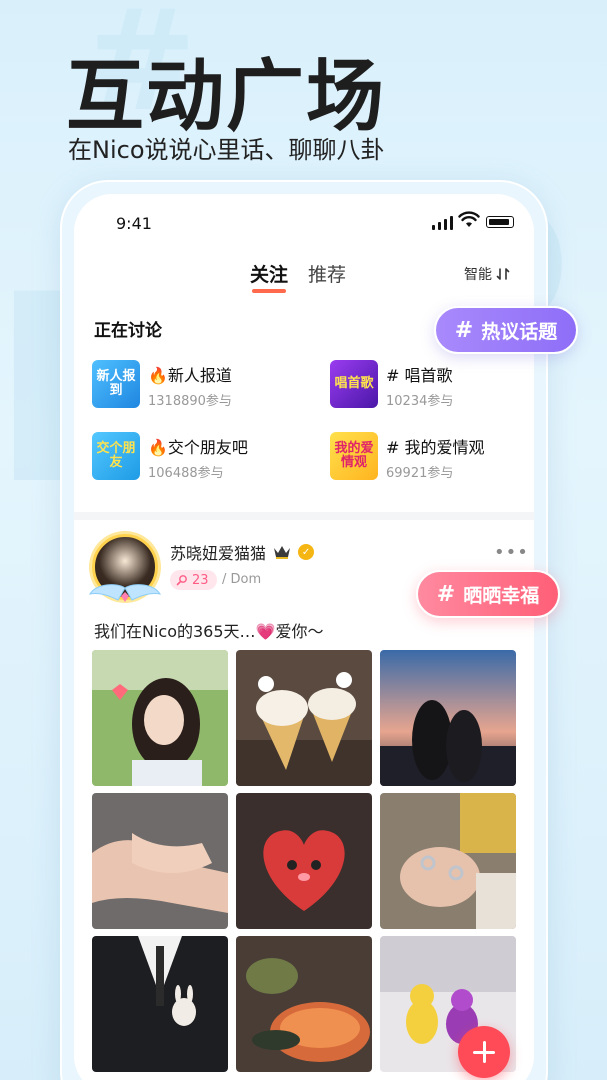 Image resolution: width=607 pixels, height=1080 pixels. What do you see at coordinates (218, 553) in the screenshot?
I see `username-text: 苏晓妞爱猫猫` at bounding box center [218, 553].